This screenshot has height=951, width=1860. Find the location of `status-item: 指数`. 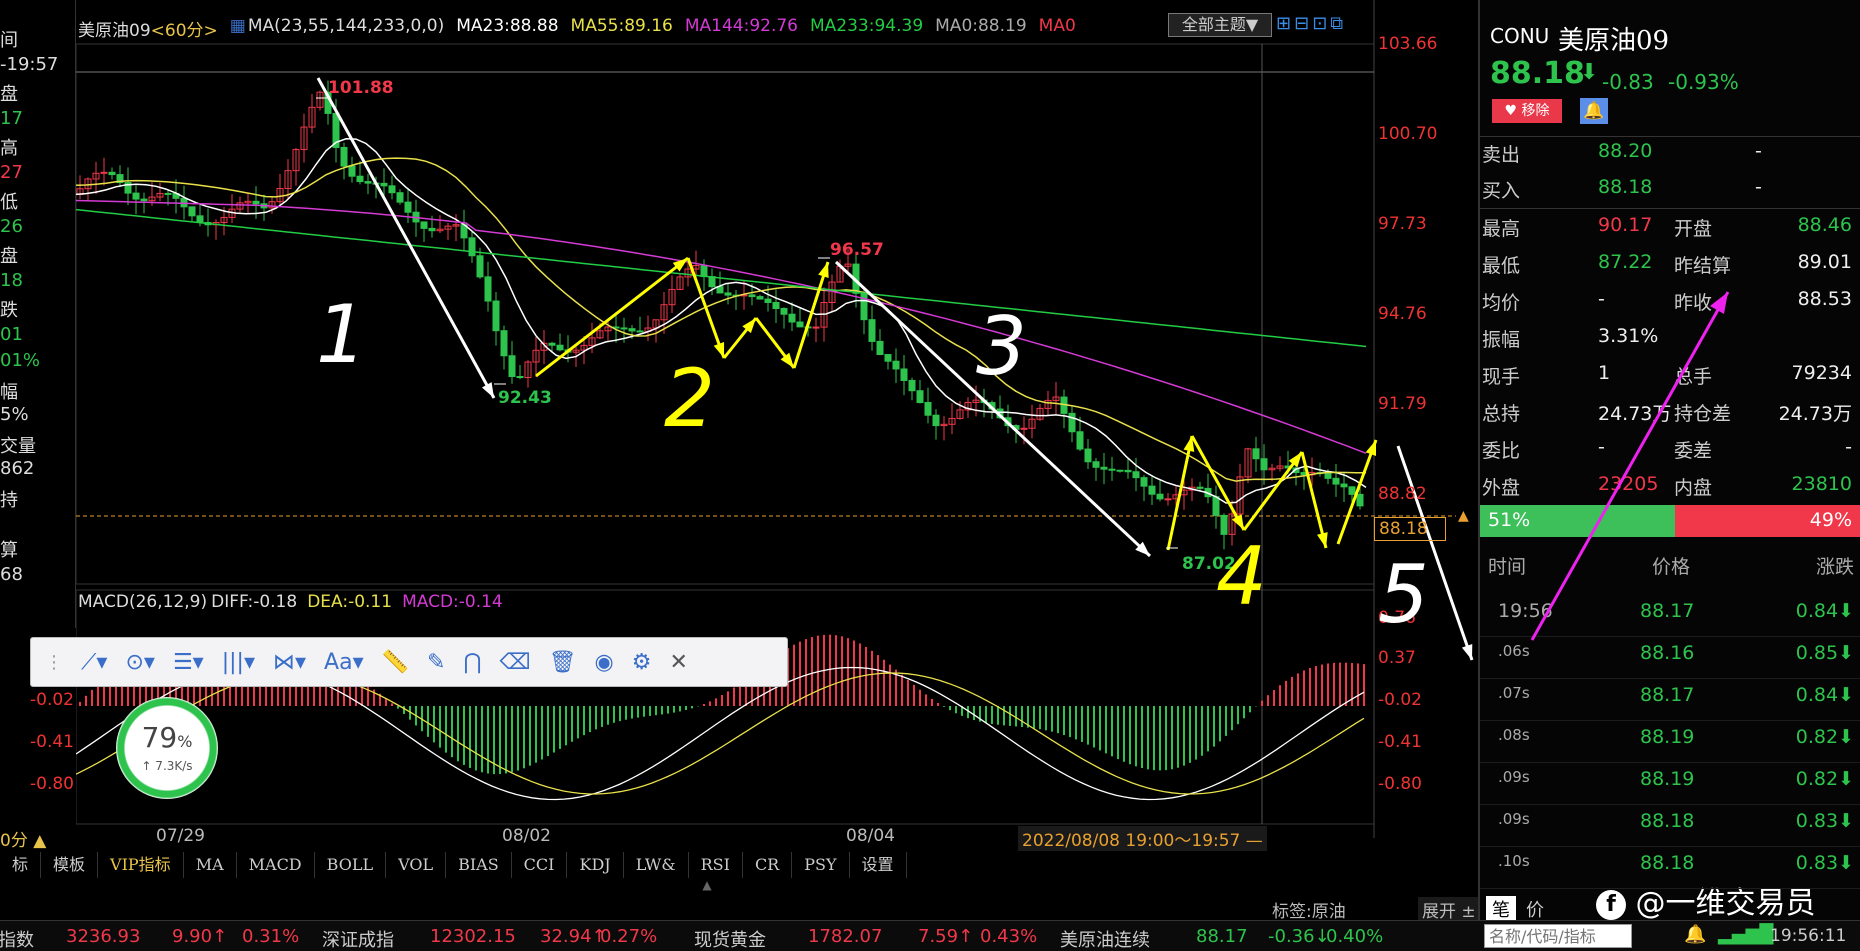

status-item: 指数 is located at coordinates (17, 938).